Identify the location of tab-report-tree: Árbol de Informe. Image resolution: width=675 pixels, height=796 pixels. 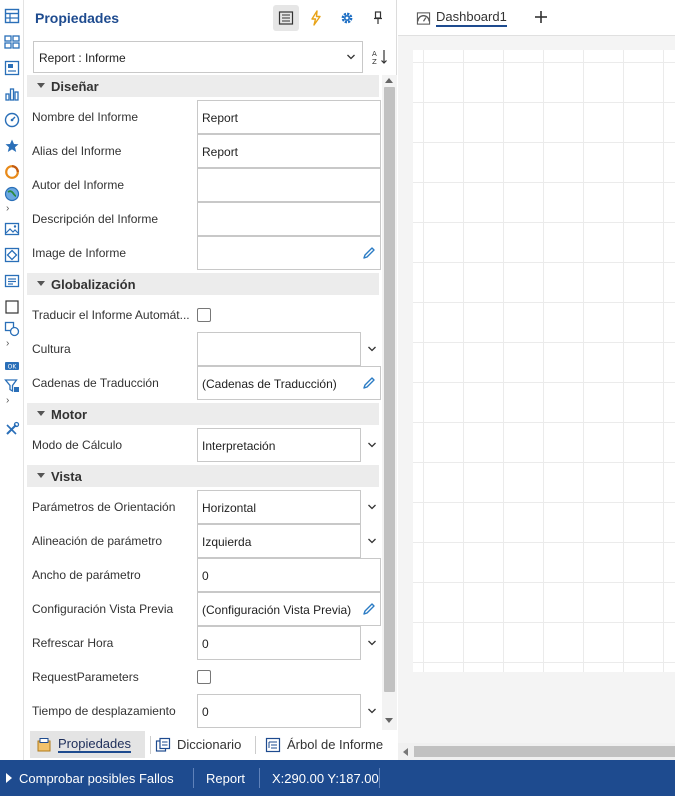
(324, 744).